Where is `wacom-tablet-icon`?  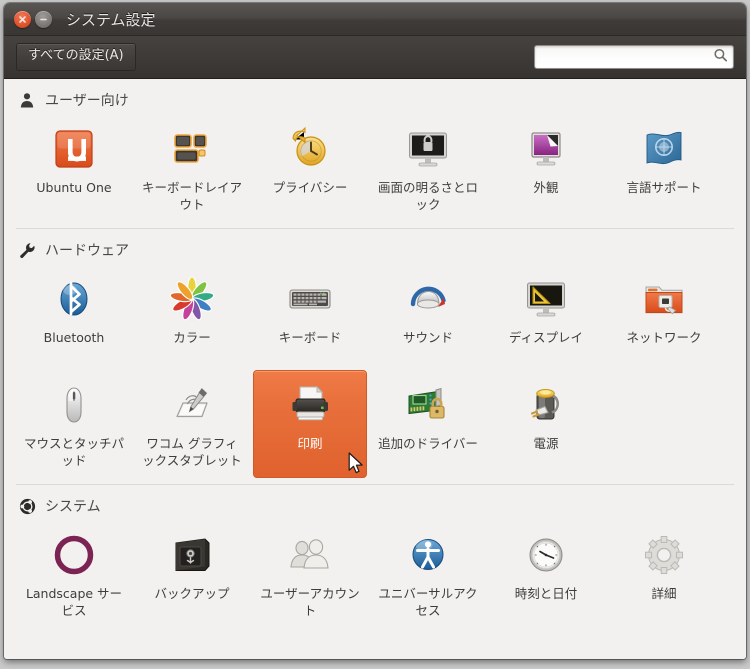 wacom-tablet-icon is located at coordinates (192, 405).